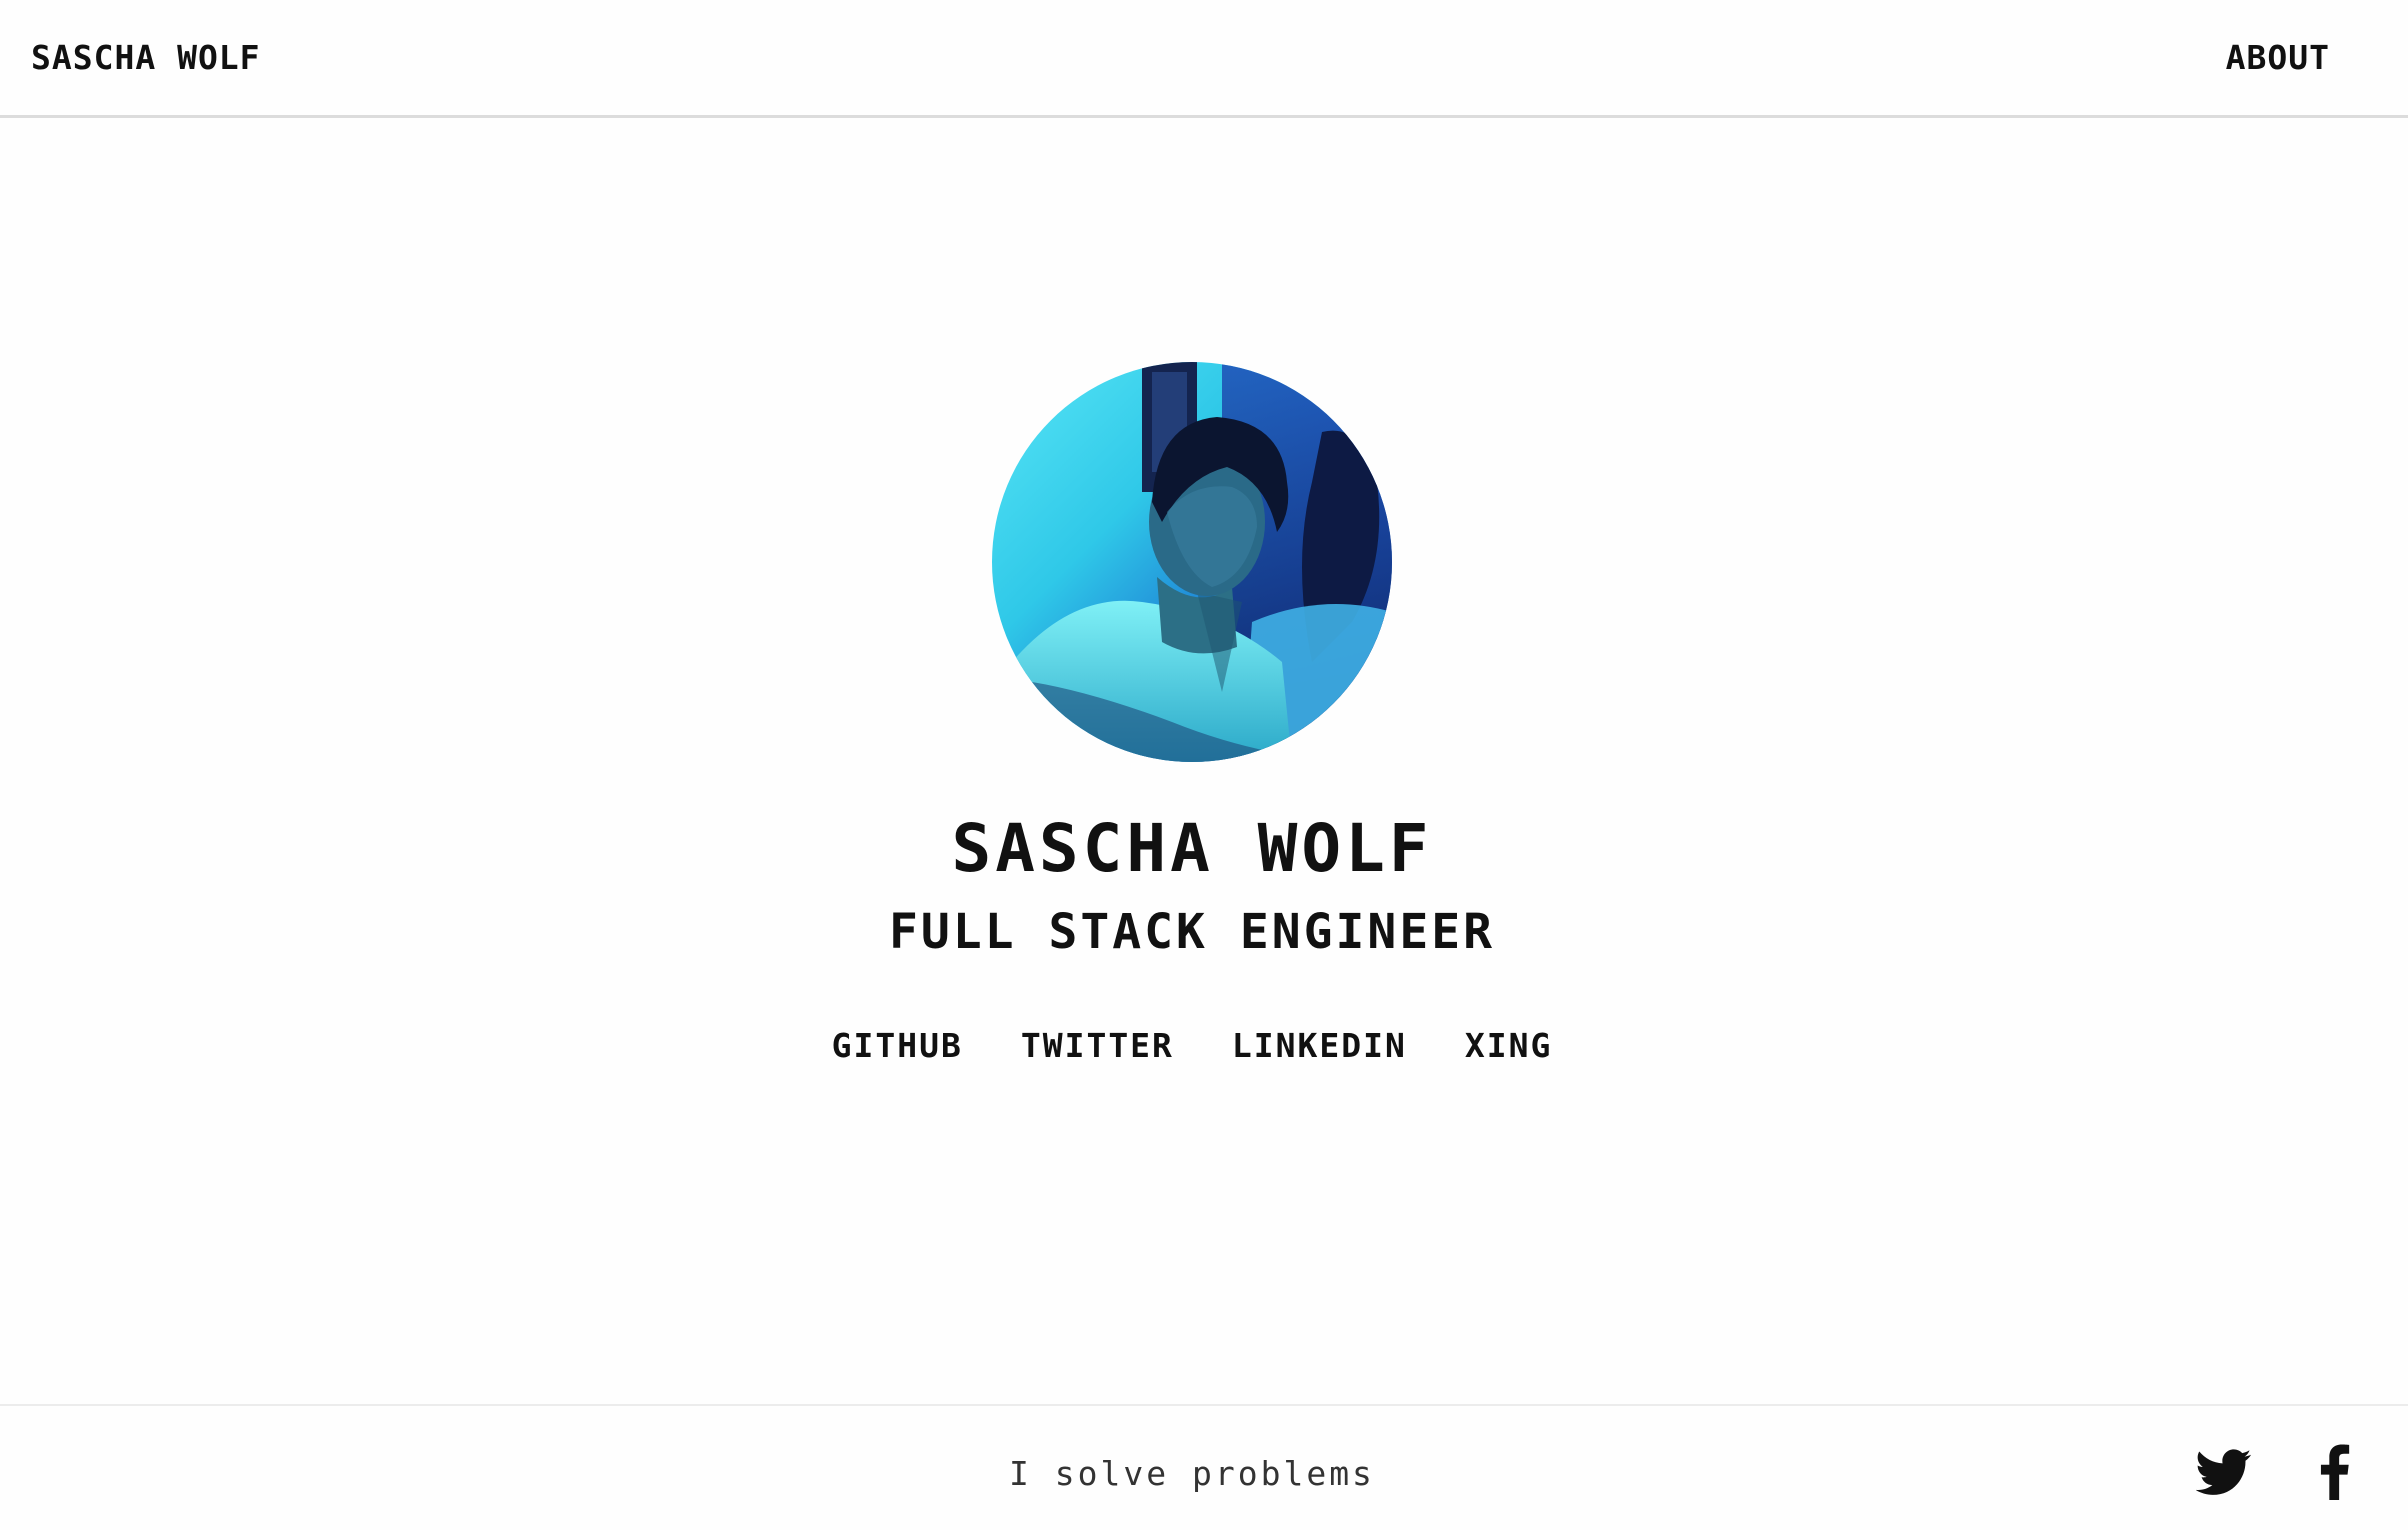 Image resolution: width=2408 pixels, height=1530 pixels. Describe the element at coordinates (1097, 1045) in the screenshot. I see `twitter-link: TWITTER` at that location.